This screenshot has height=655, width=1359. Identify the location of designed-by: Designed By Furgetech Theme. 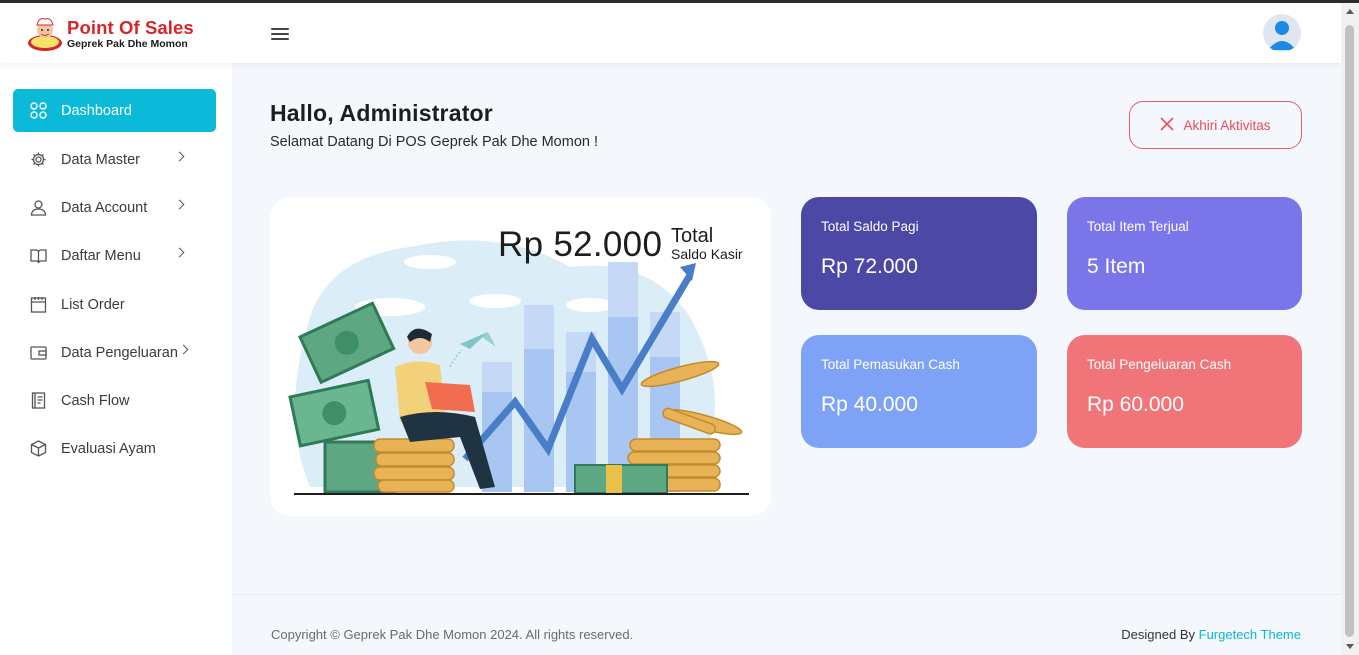
(1211, 634).